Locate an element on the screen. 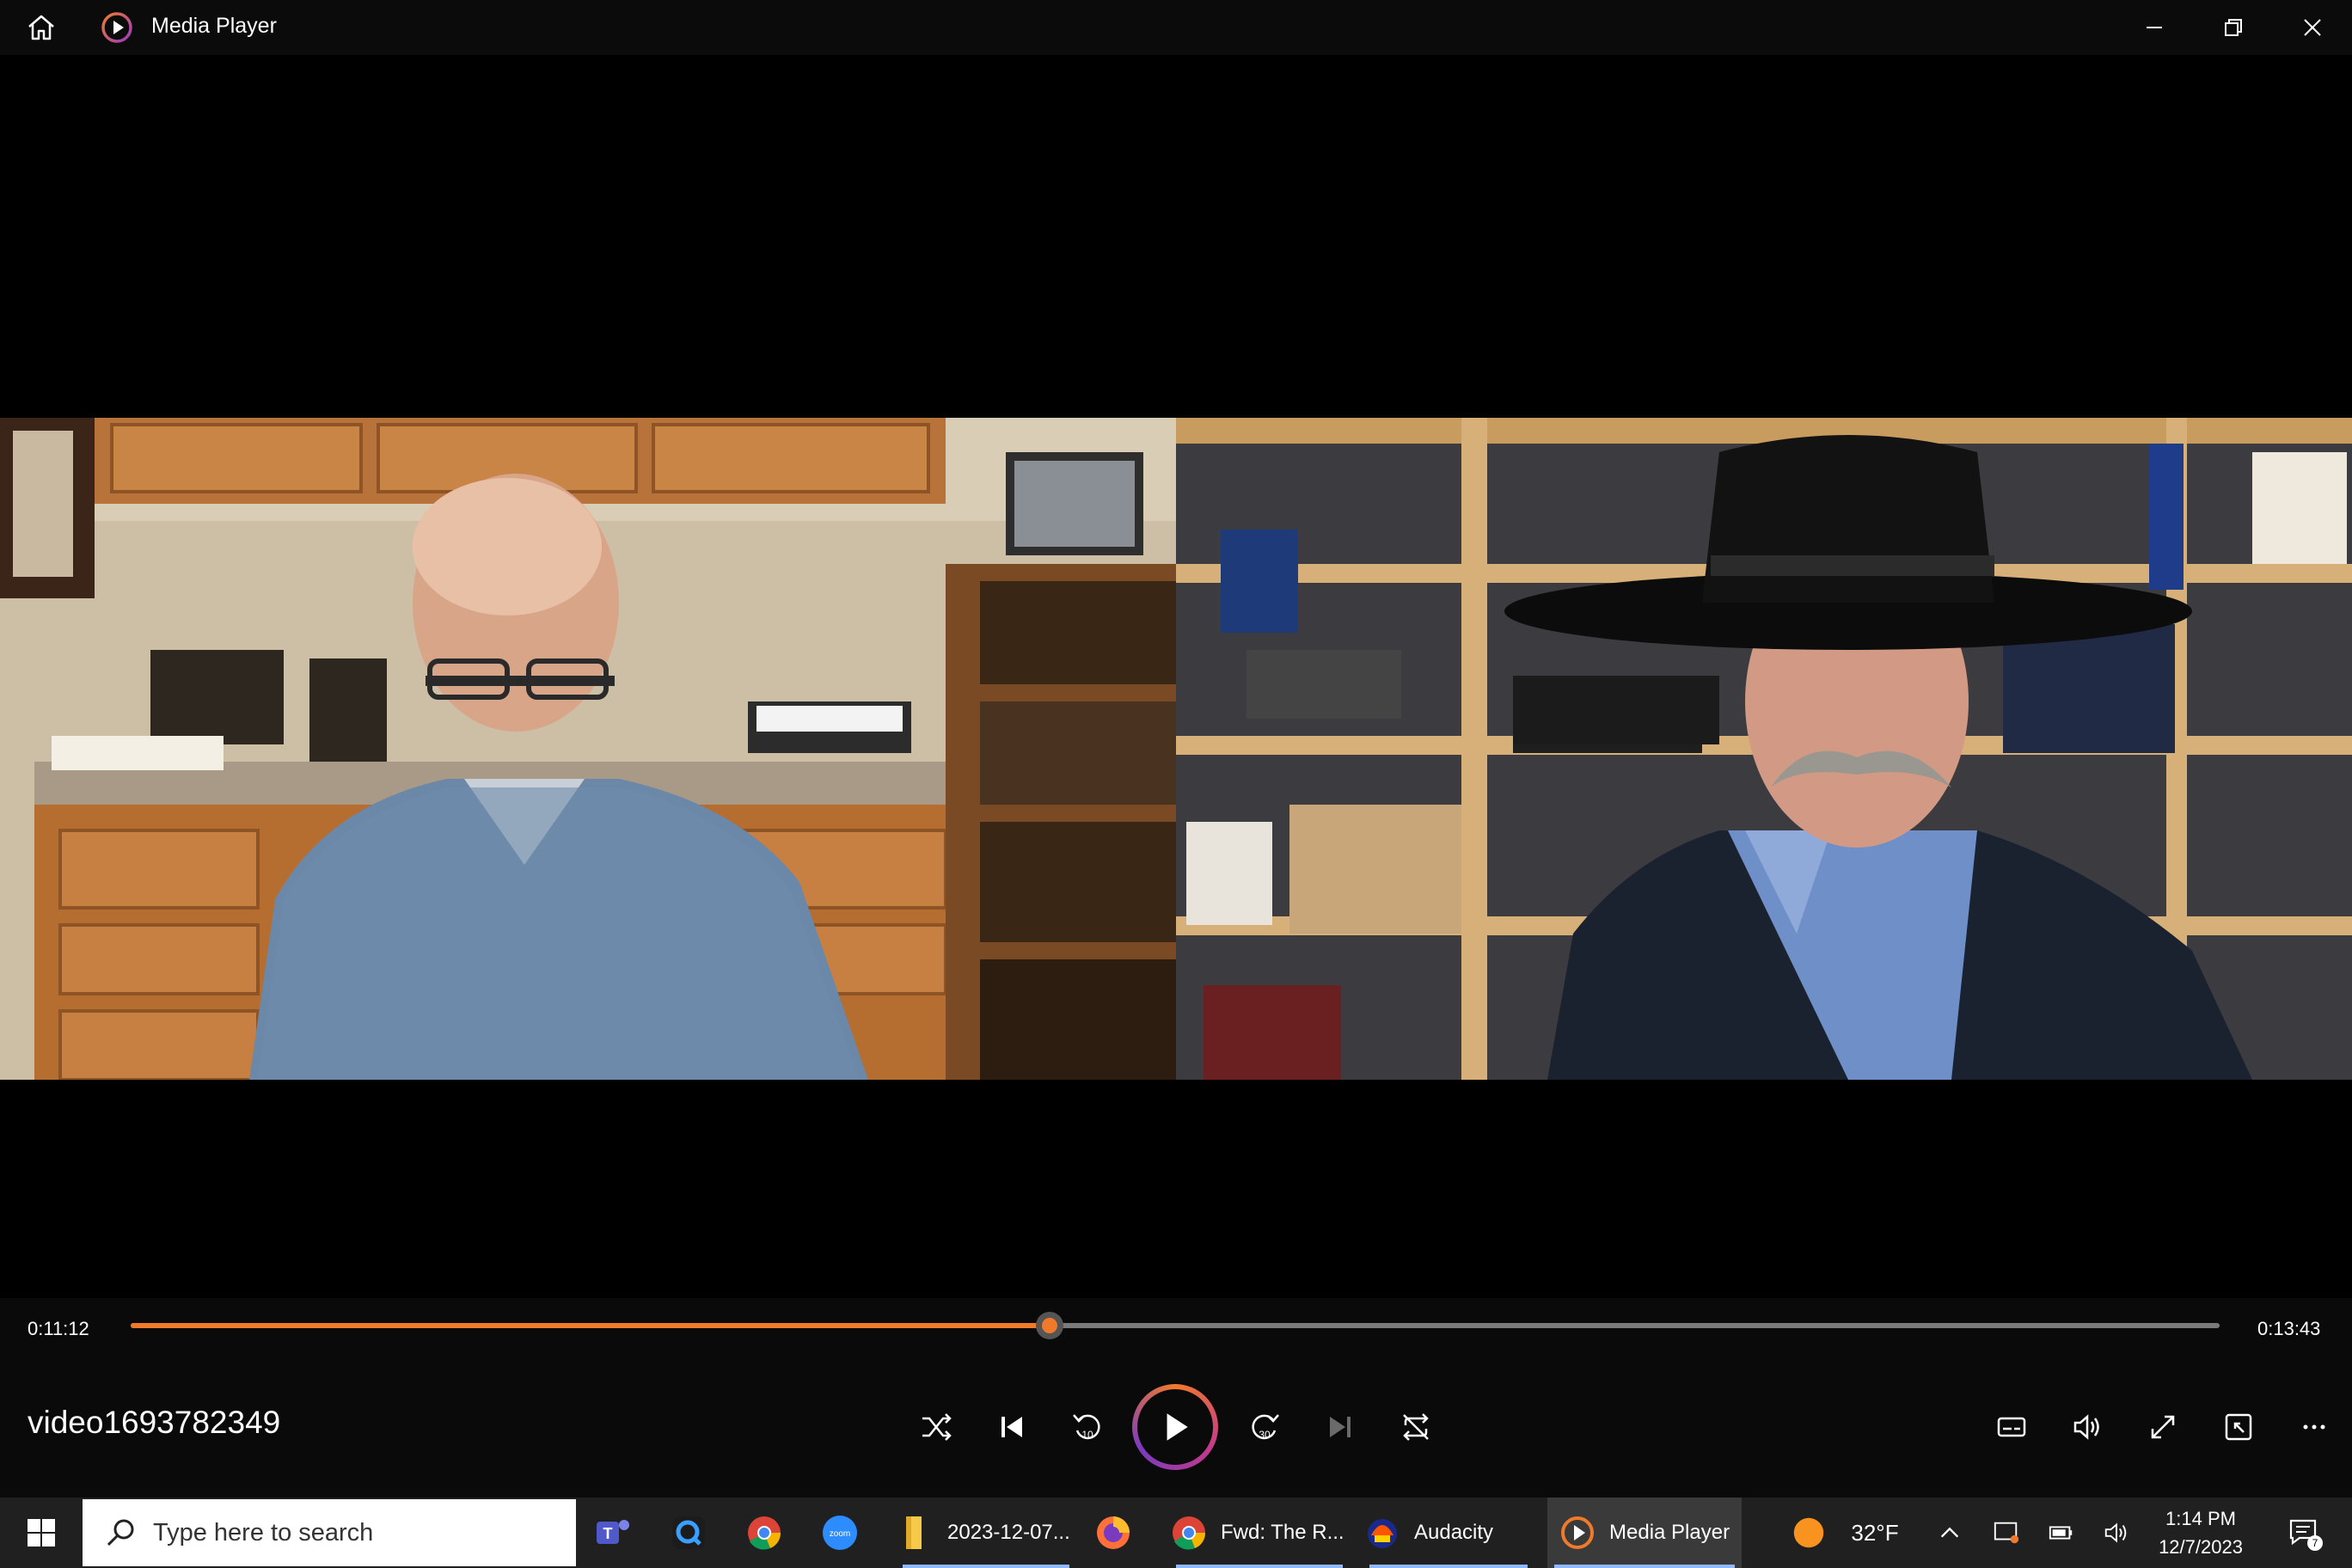 This screenshot has height=1568, width=2352. taskbar-audacity: Audacity is located at coordinates (1448, 1533).